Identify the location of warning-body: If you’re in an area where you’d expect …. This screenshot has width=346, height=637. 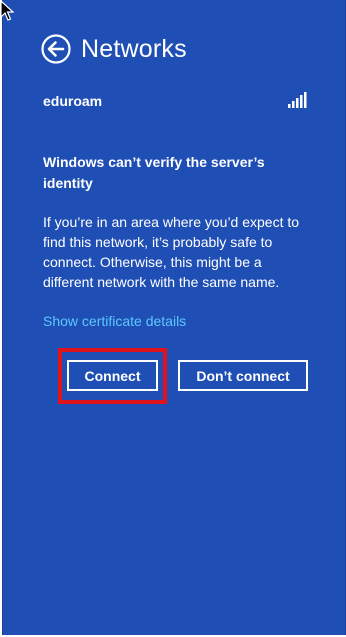
(171, 252).